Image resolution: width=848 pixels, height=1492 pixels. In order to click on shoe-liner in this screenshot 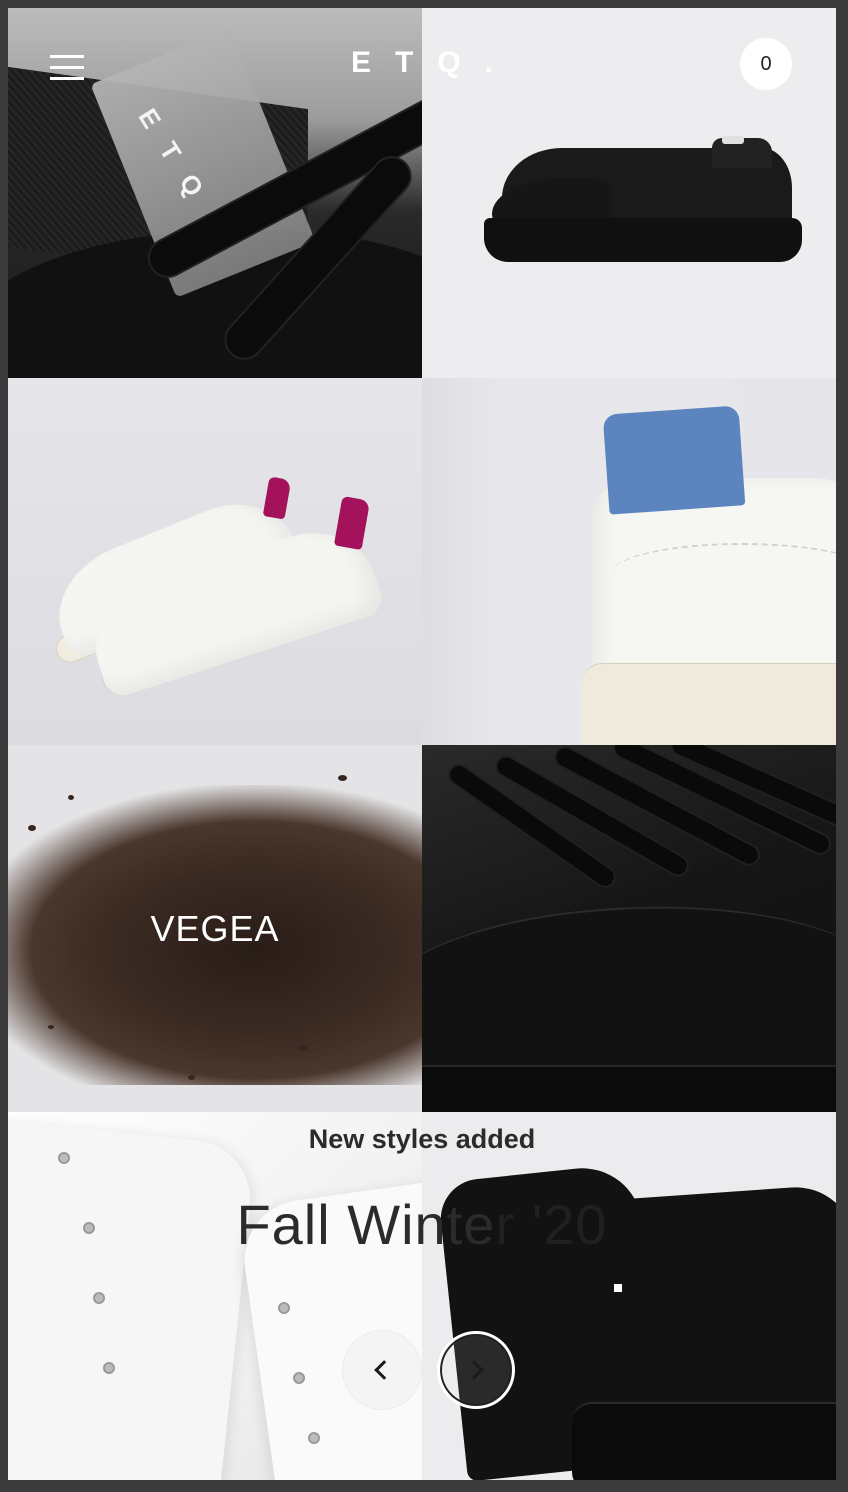, I will do `click(733, 140)`.